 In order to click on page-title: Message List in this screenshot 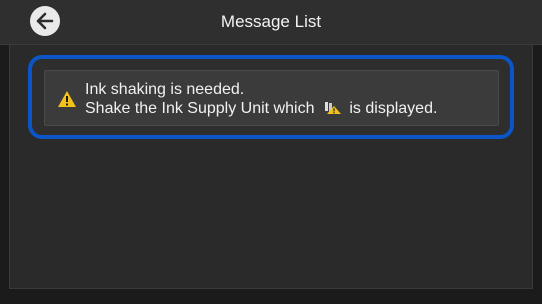, I will do `click(271, 21)`.